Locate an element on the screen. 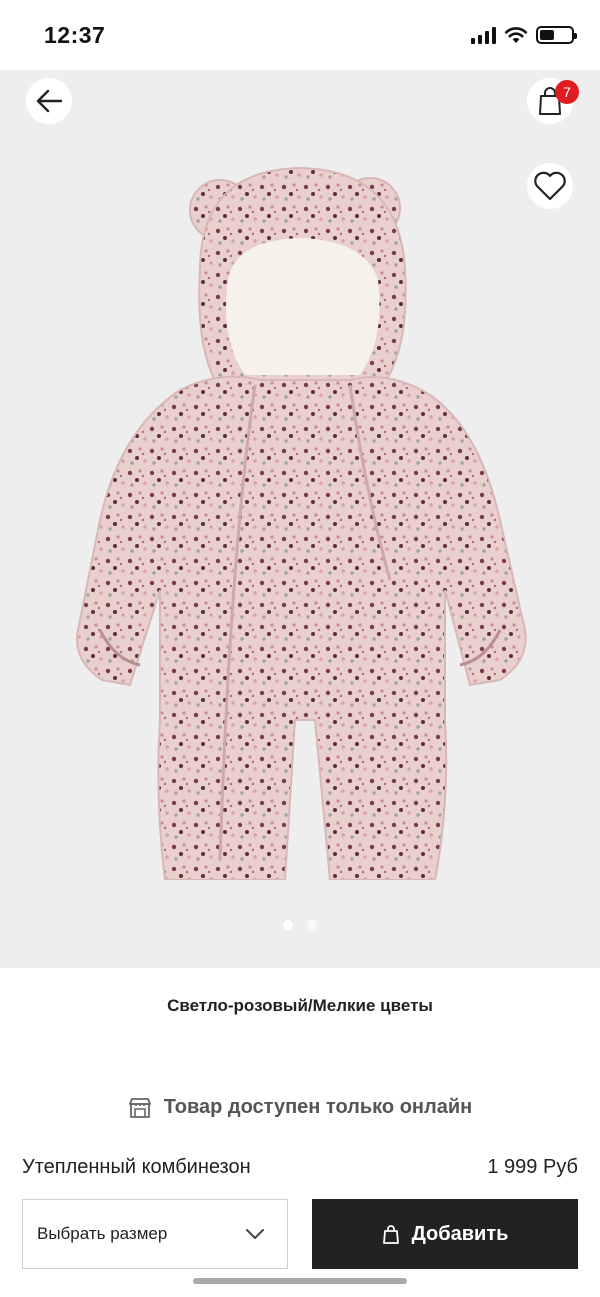 The height and width of the screenshot is (1297, 600). wishlist-button is located at coordinates (550, 186).